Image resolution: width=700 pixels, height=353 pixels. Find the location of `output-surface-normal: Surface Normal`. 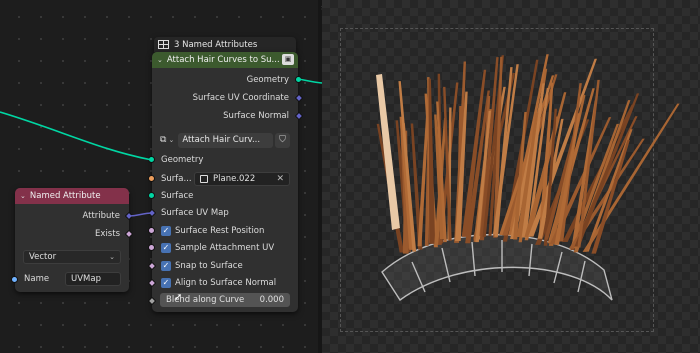

output-surface-normal: Surface Normal is located at coordinates (256, 116).